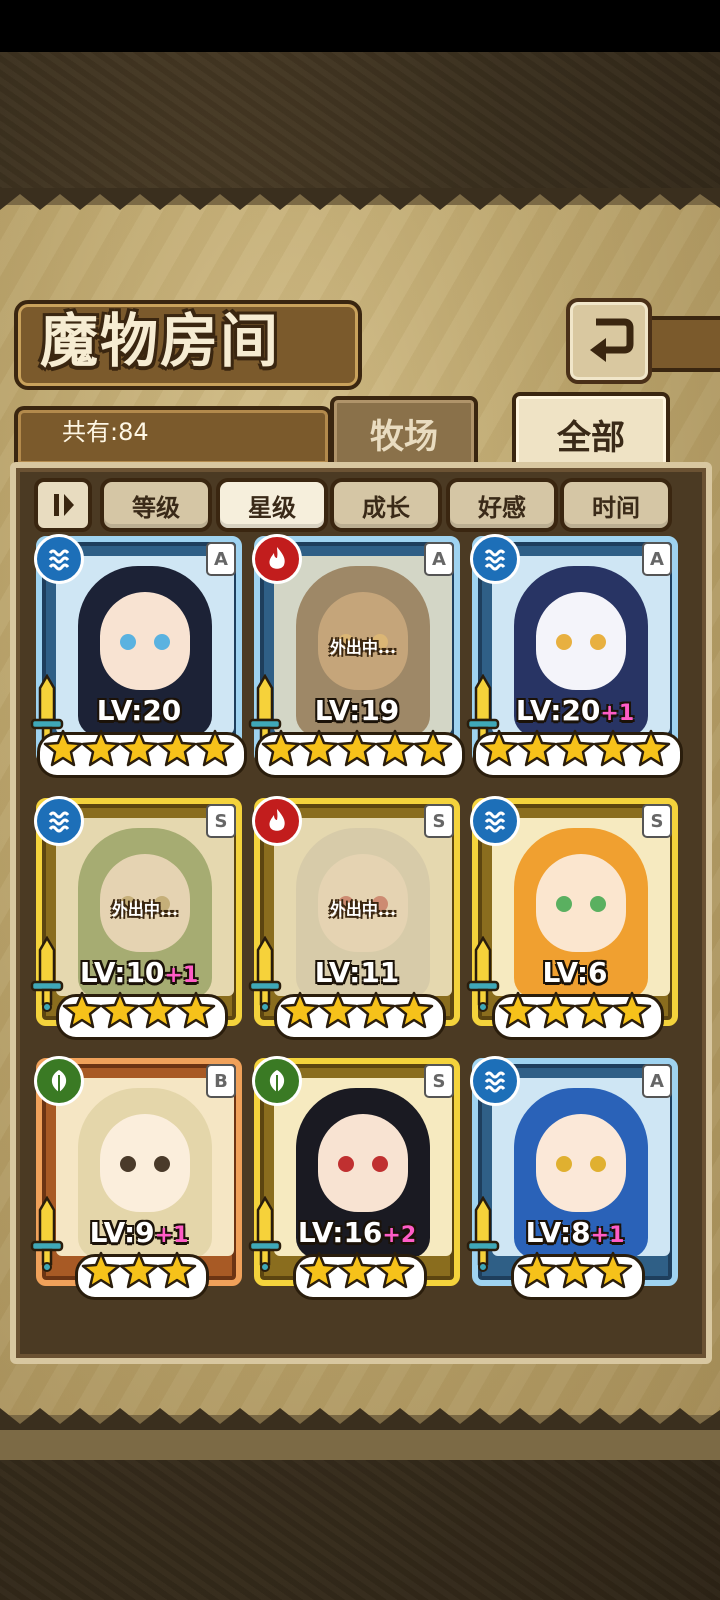  Describe the element at coordinates (122, 972) in the screenshot. I see `level-value: LV:10` at that location.